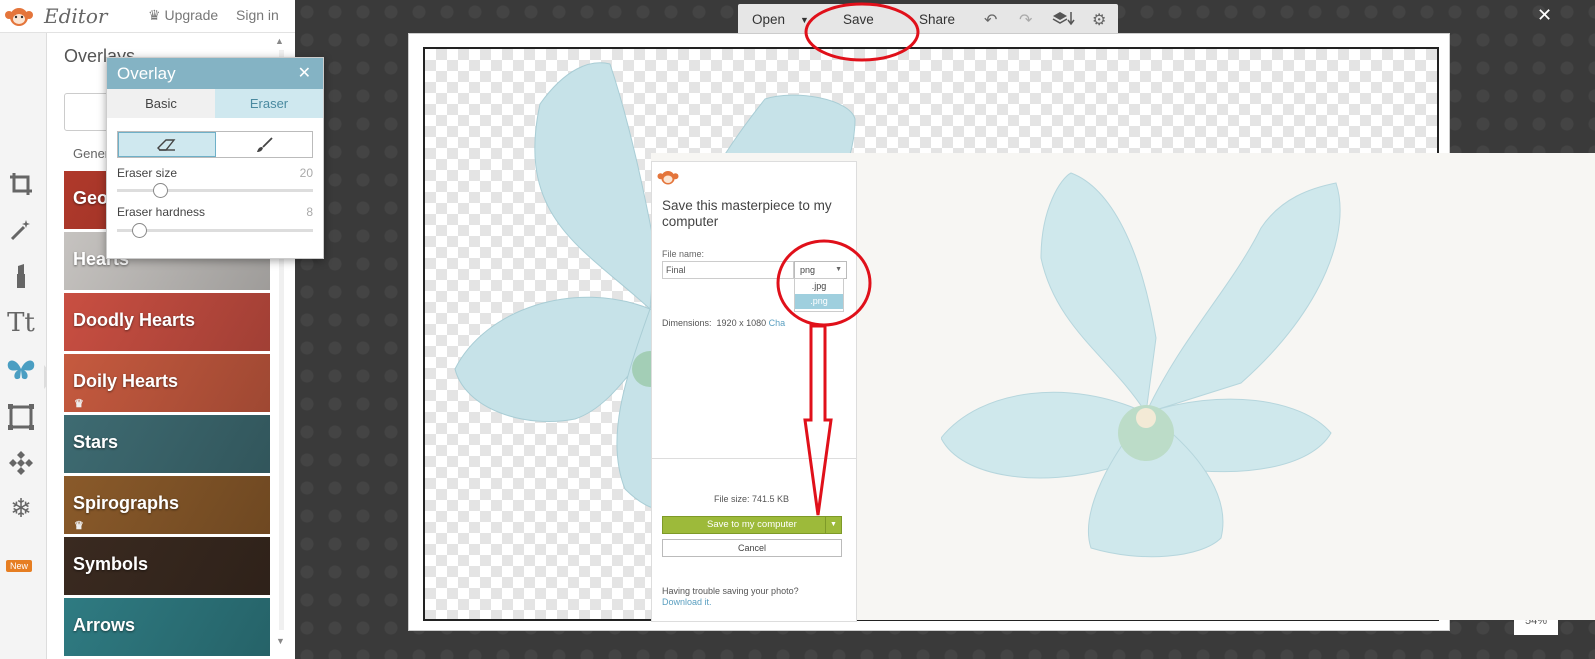 The image size is (1595, 659). What do you see at coordinates (683, 254) in the screenshot?
I see `file-name-label: File name:` at bounding box center [683, 254].